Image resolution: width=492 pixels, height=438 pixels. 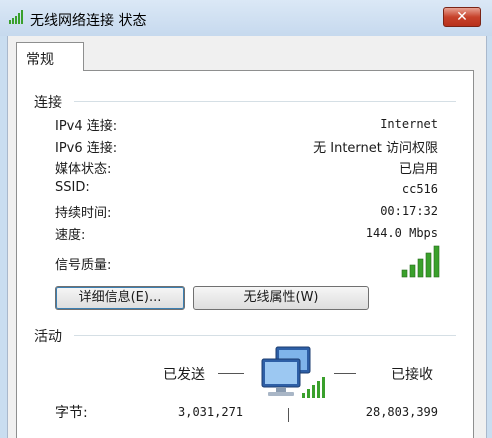 I want to click on title-bar: 无线网络连接 状态 ✕, so click(x=246, y=18).